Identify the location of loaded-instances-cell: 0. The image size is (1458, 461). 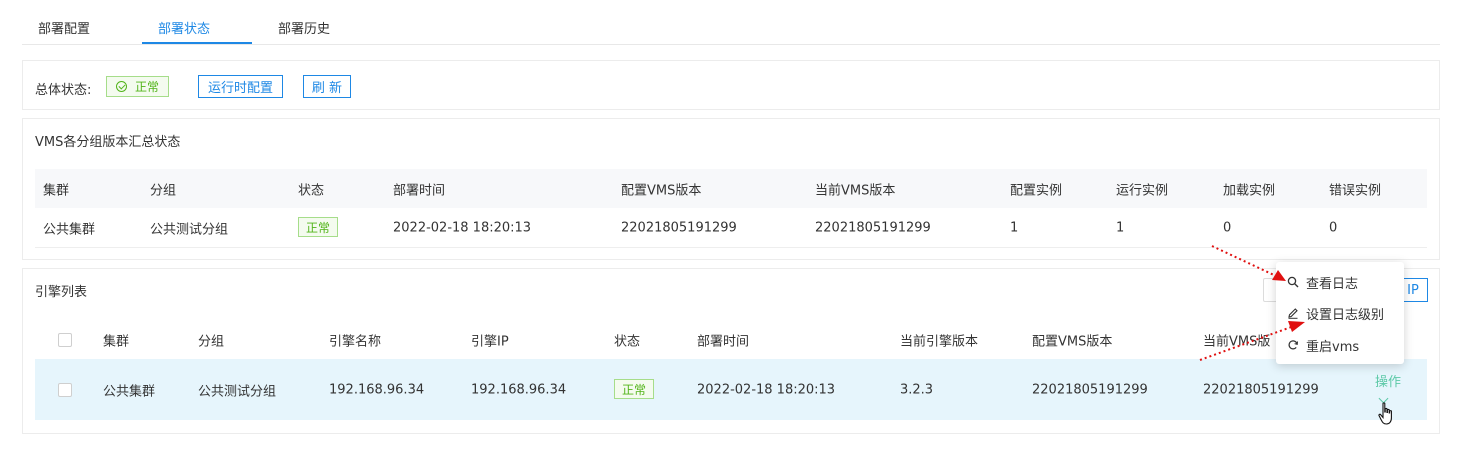
(1227, 227).